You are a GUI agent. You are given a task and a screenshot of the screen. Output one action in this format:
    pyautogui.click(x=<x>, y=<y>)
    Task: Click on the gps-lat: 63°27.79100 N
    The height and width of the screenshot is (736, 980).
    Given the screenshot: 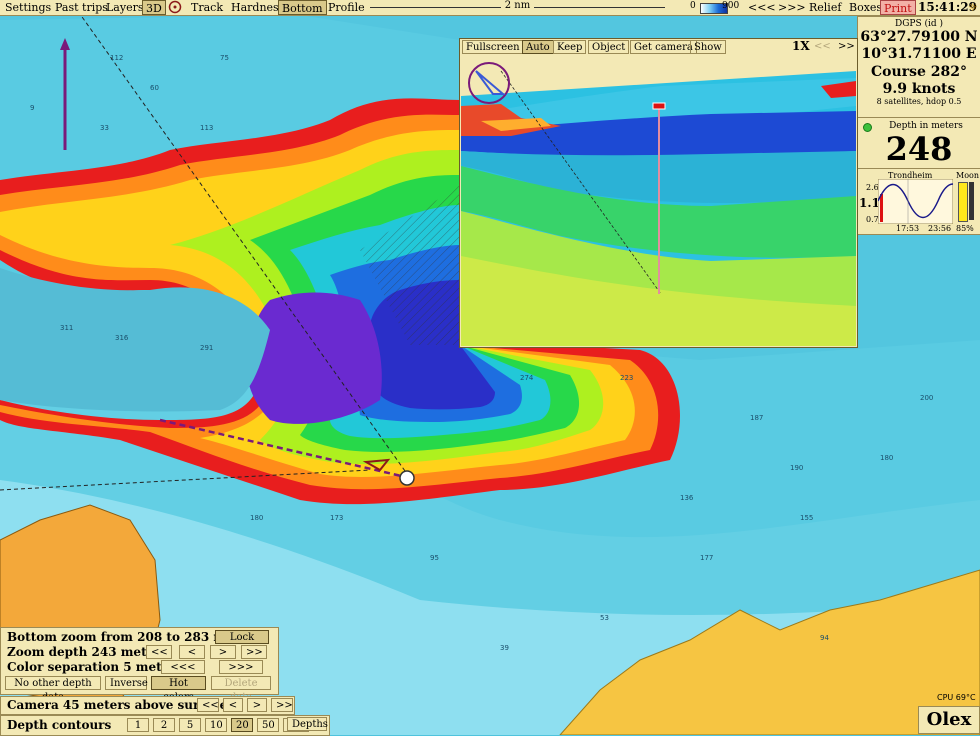 What is the action you would take?
    pyautogui.click(x=919, y=37)
    